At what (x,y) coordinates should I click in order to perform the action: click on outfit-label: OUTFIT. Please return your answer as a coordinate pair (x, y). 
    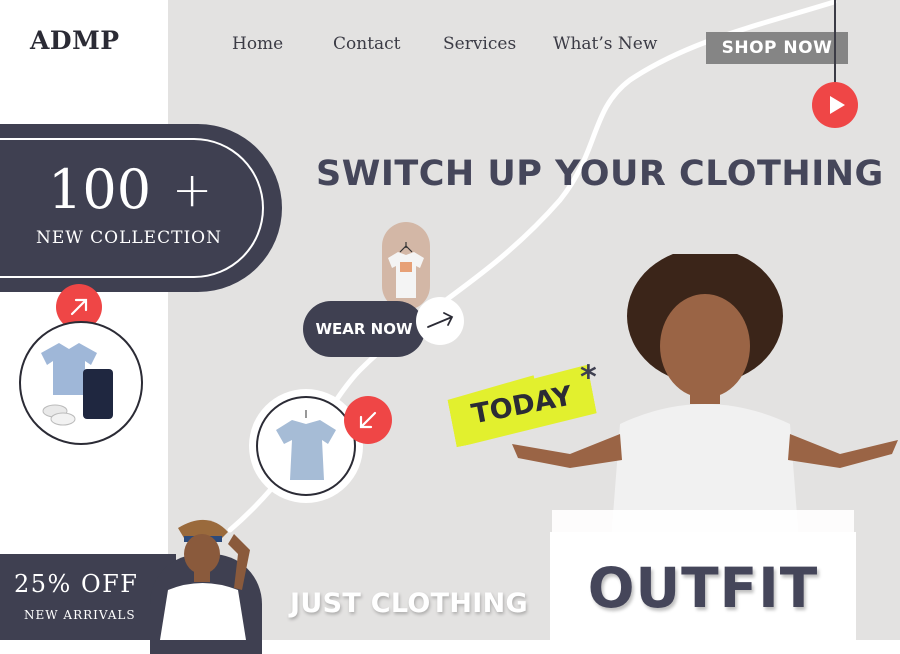
    Looking at the image, I should click on (703, 588).